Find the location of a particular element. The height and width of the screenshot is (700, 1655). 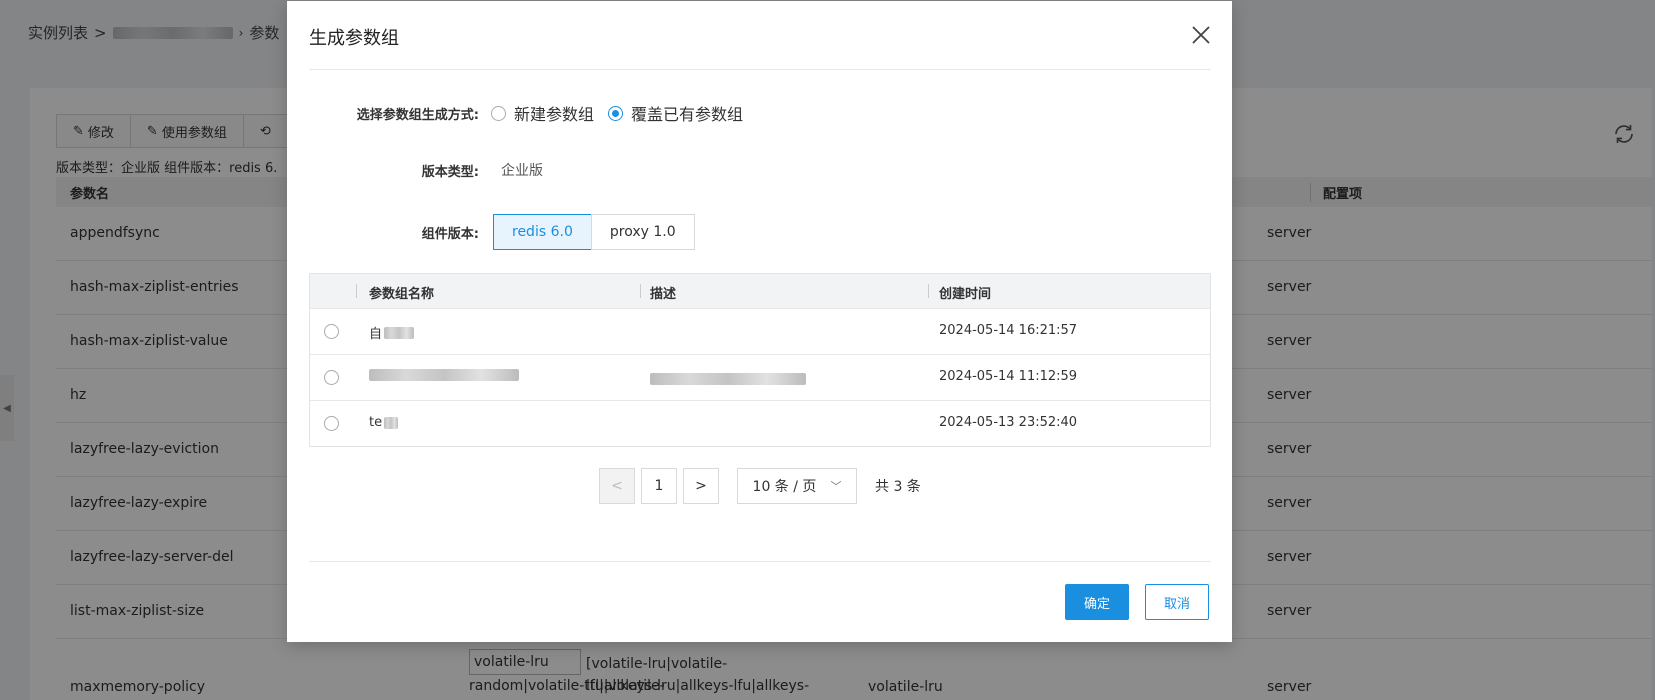

group-table-header: 参数组名称 描述 创建时间 is located at coordinates (760, 291).